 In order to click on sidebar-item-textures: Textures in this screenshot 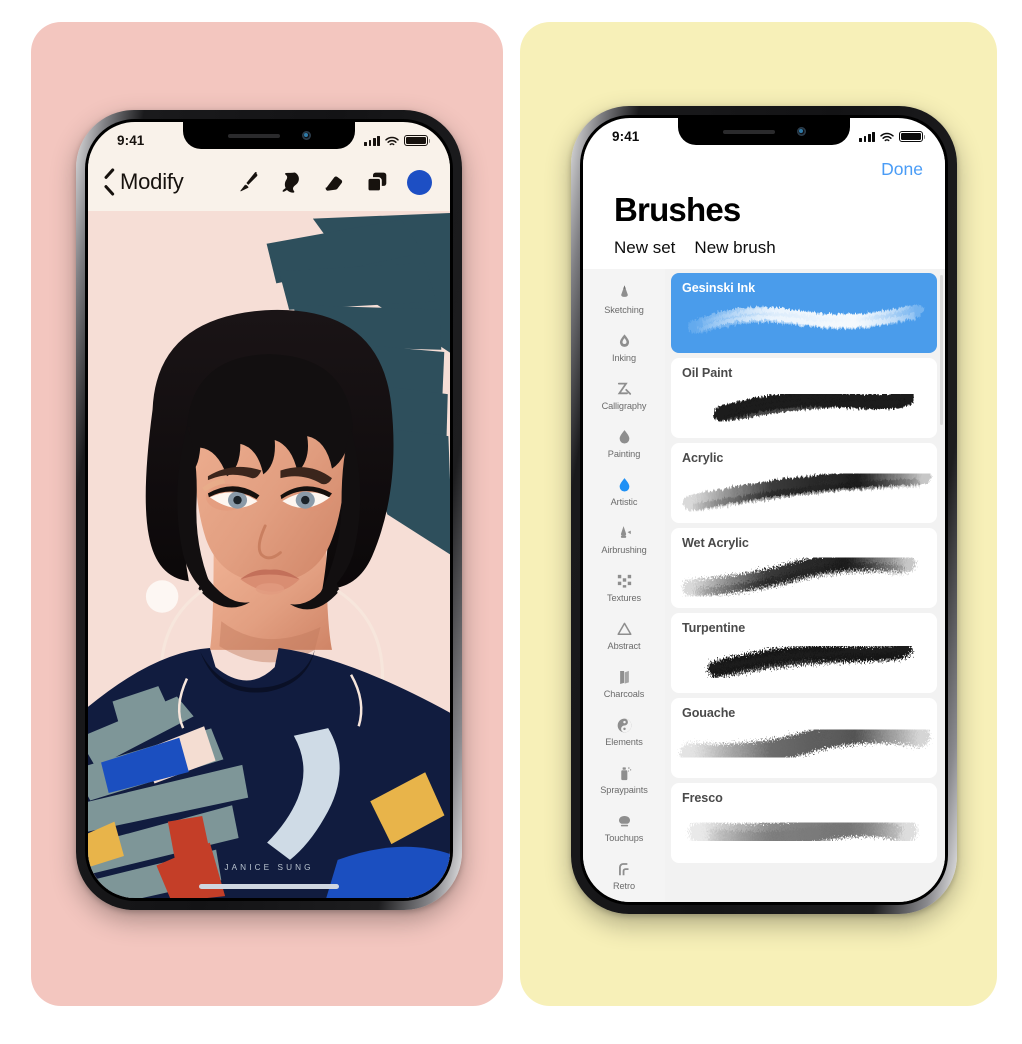, I will do `click(624, 587)`.